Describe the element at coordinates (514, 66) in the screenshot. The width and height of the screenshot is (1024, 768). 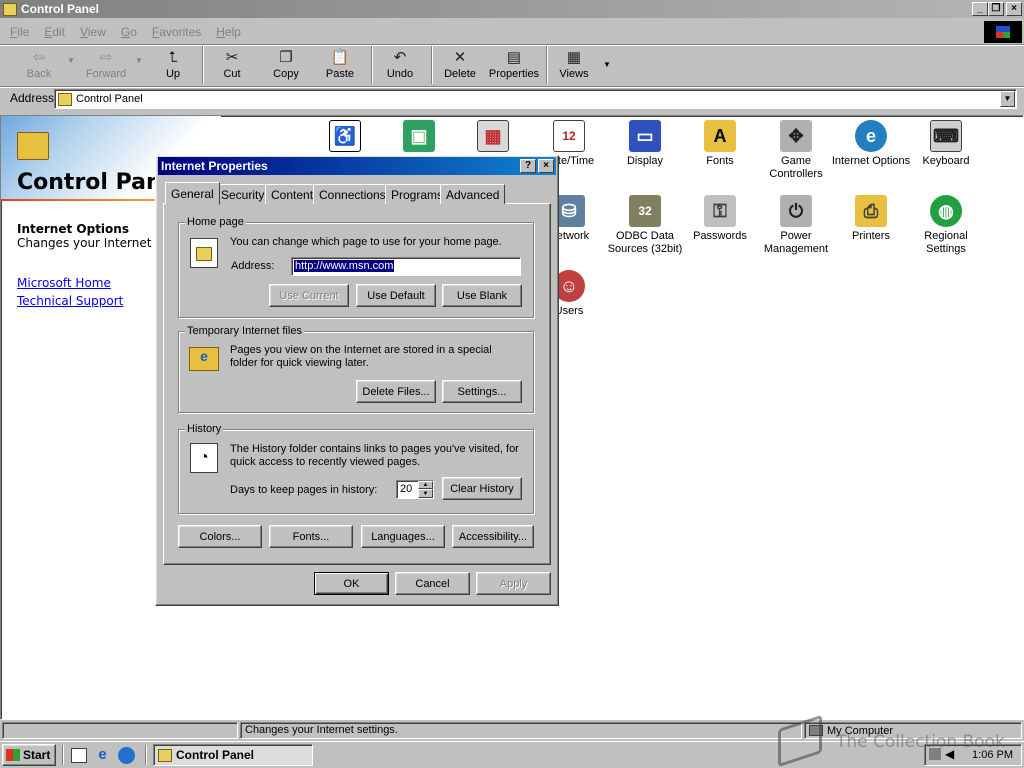
I see `properties-button: ▤ Properties` at that location.